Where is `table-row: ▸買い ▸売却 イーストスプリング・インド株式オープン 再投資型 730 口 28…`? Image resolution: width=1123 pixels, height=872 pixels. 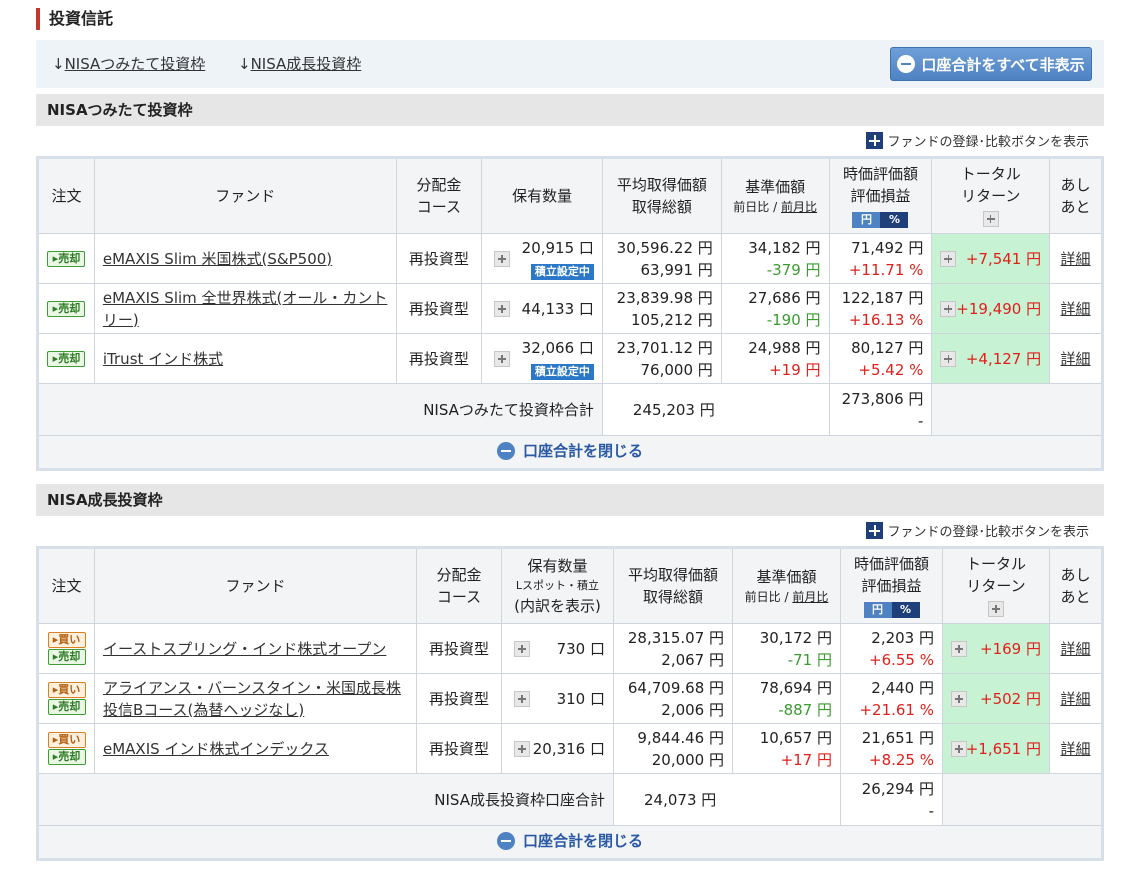 table-row: ▸買い ▸売却 イーストスプリング・インド株式オープン 再投資型 730 口 28… is located at coordinates (570, 648).